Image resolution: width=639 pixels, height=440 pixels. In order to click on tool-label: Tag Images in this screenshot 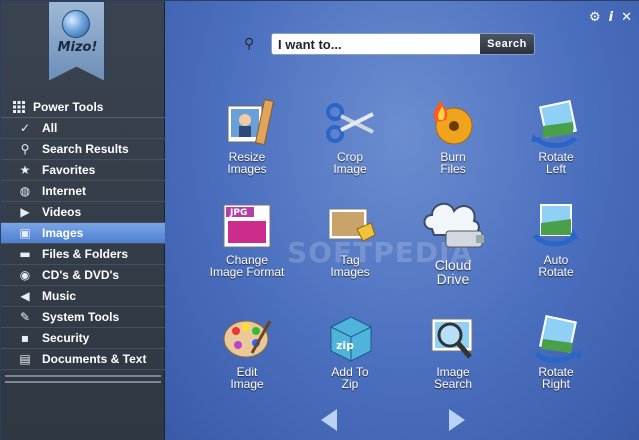, I will do `click(350, 266)`.